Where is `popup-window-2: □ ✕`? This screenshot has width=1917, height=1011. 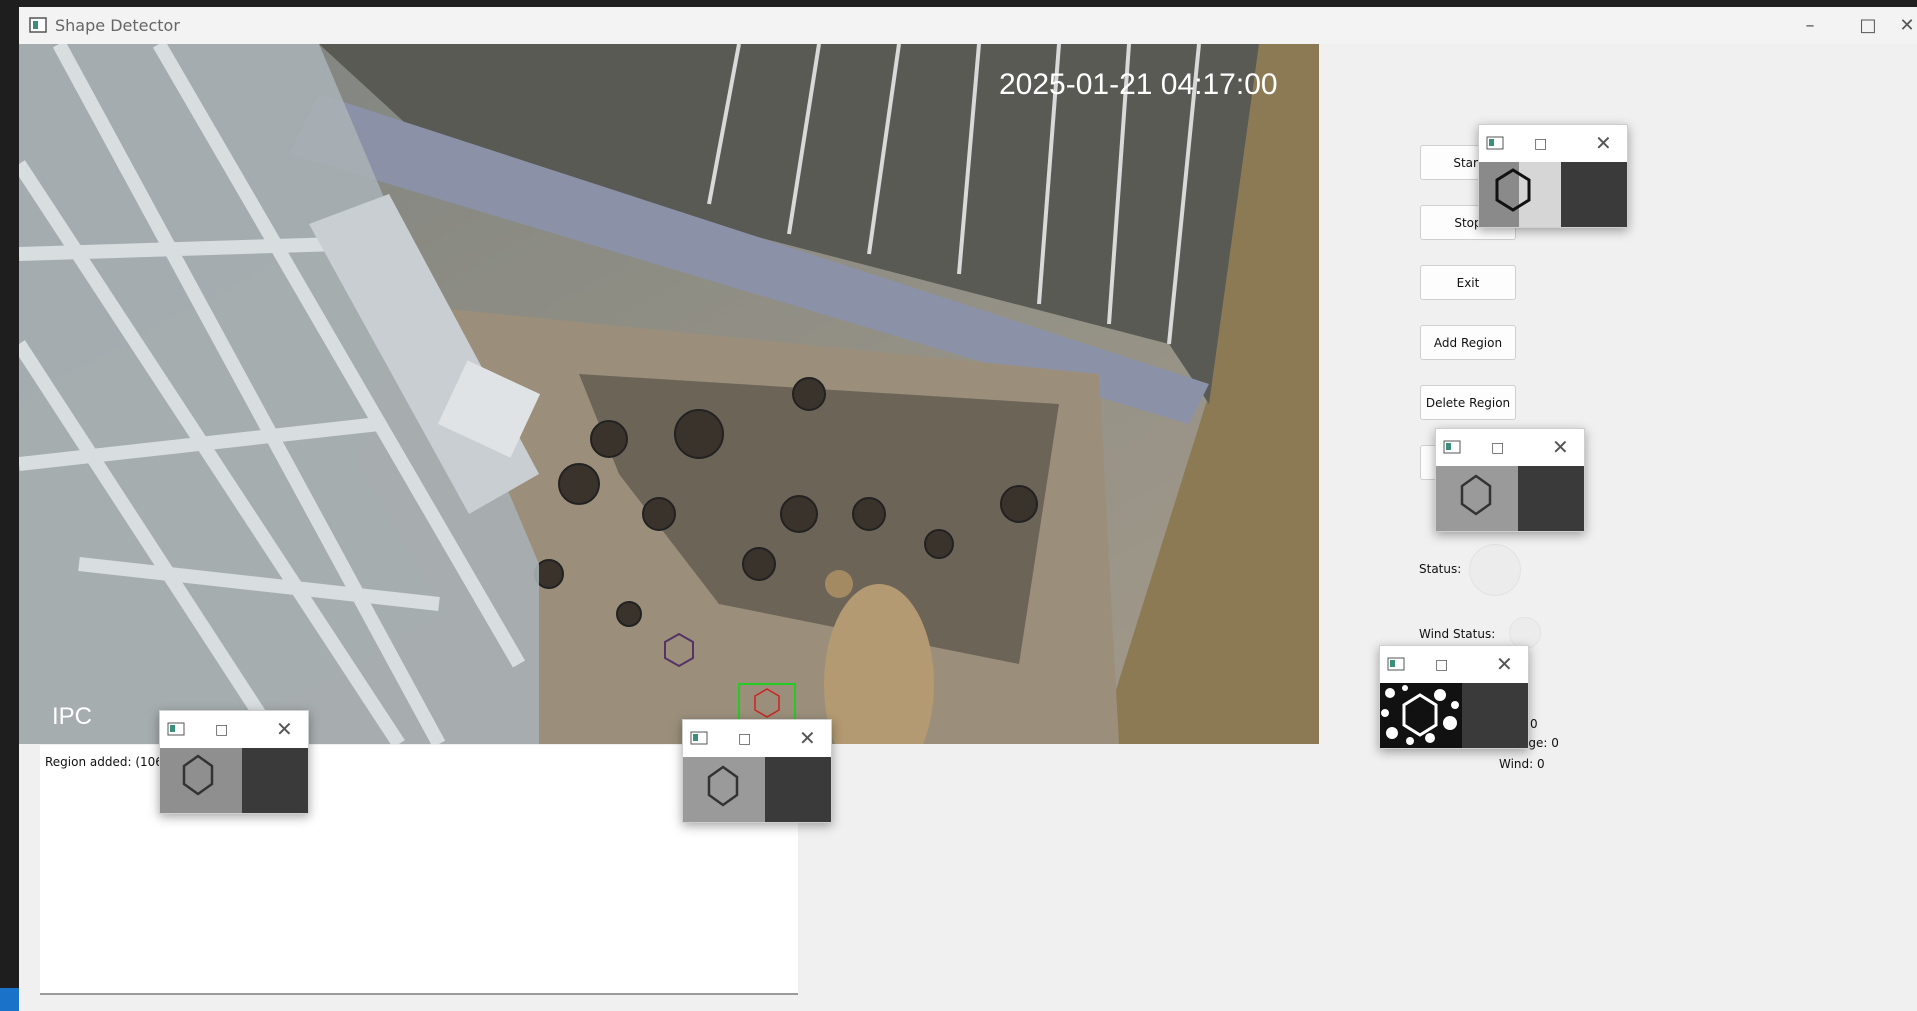 popup-window-2: □ ✕ is located at coordinates (1510, 480).